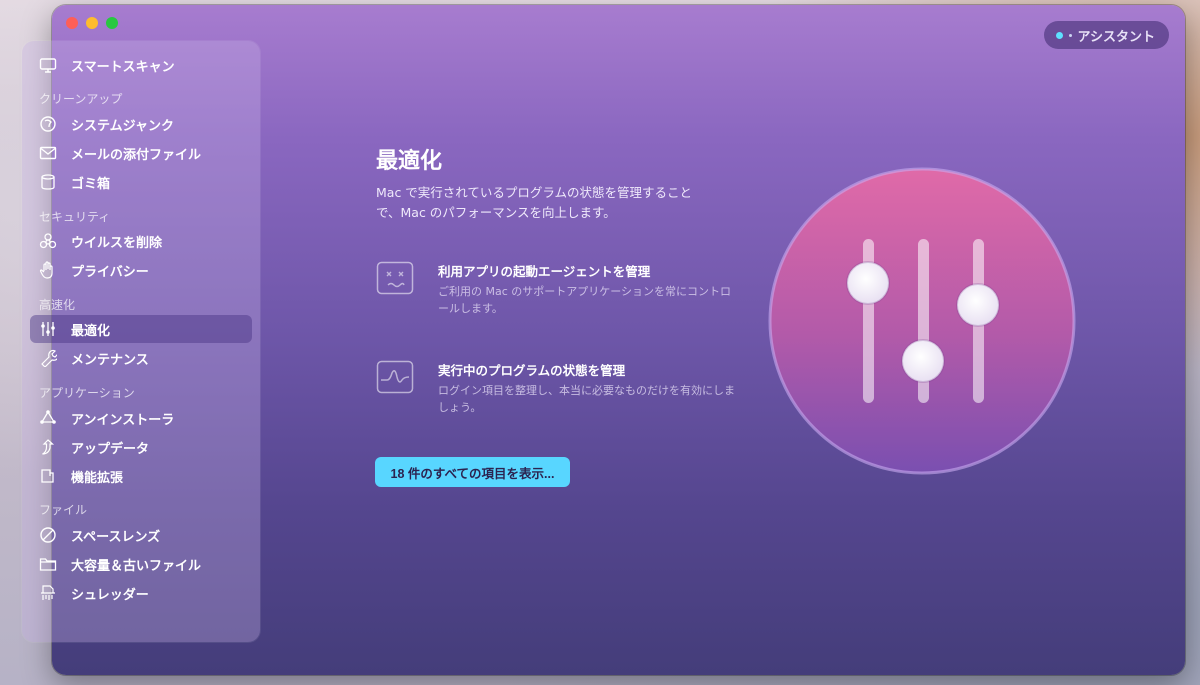 The height and width of the screenshot is (685, 1200). I want to click on sidebar-item-label: ゴミ箱, so click(91, 184).